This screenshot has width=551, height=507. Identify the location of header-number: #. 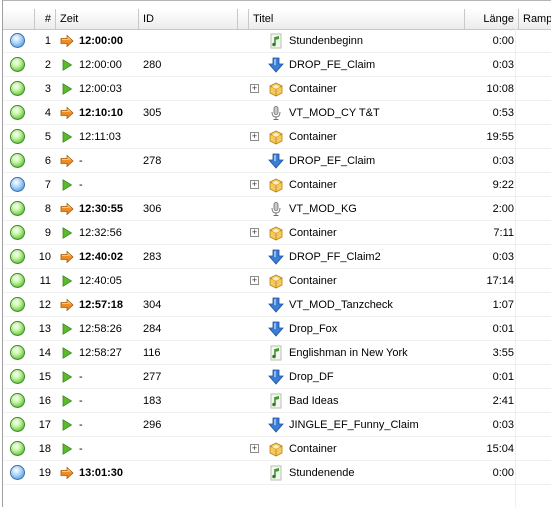
(45, 19).